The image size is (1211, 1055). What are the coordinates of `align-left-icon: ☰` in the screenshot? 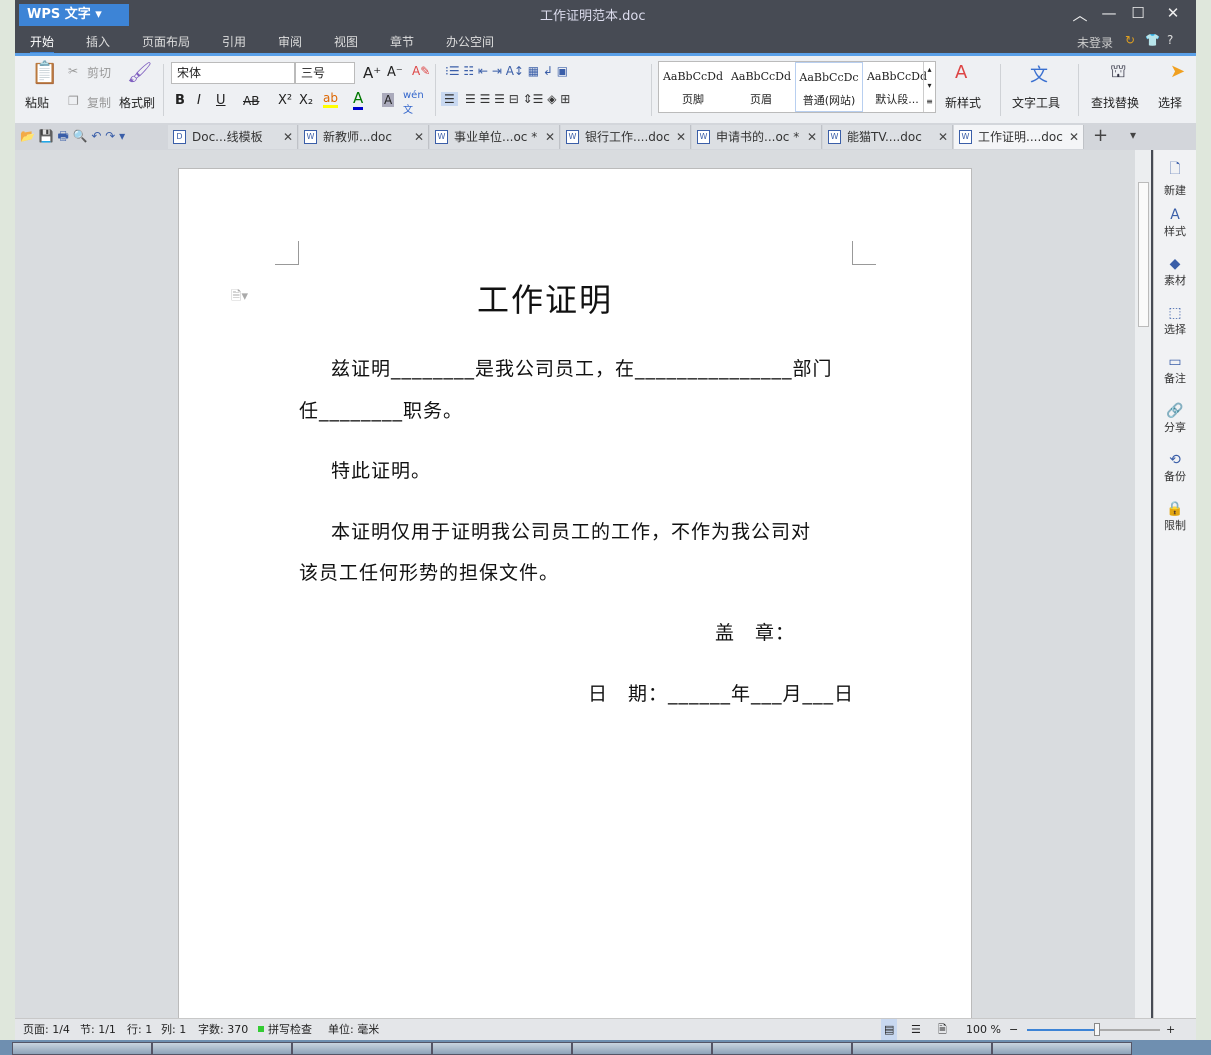 It's located at (449, 99).